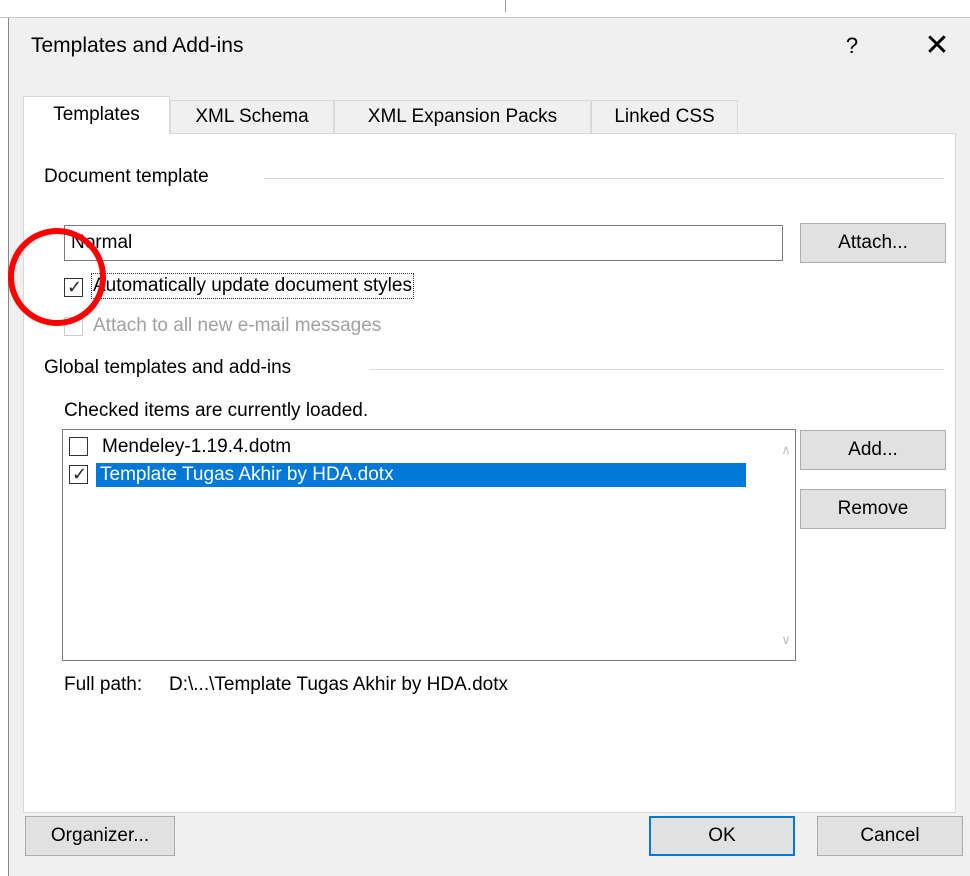  Describe the element at coordinates (405, 447) in the screenshot. I see `list-item: Mendeley-1.19.4.dotm` at that location.